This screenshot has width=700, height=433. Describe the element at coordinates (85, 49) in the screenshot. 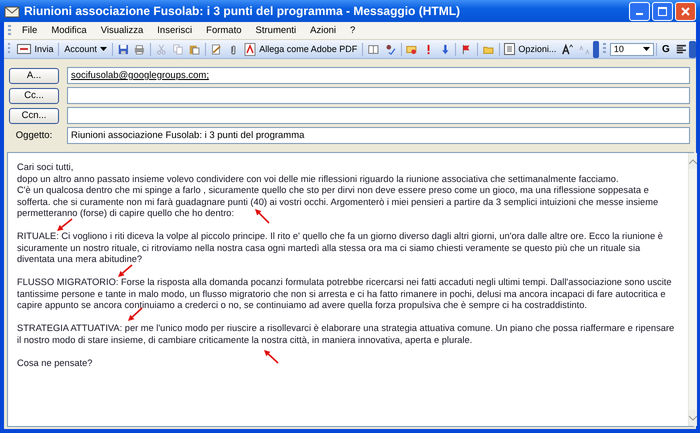

I see `account-button: Account` at that location.